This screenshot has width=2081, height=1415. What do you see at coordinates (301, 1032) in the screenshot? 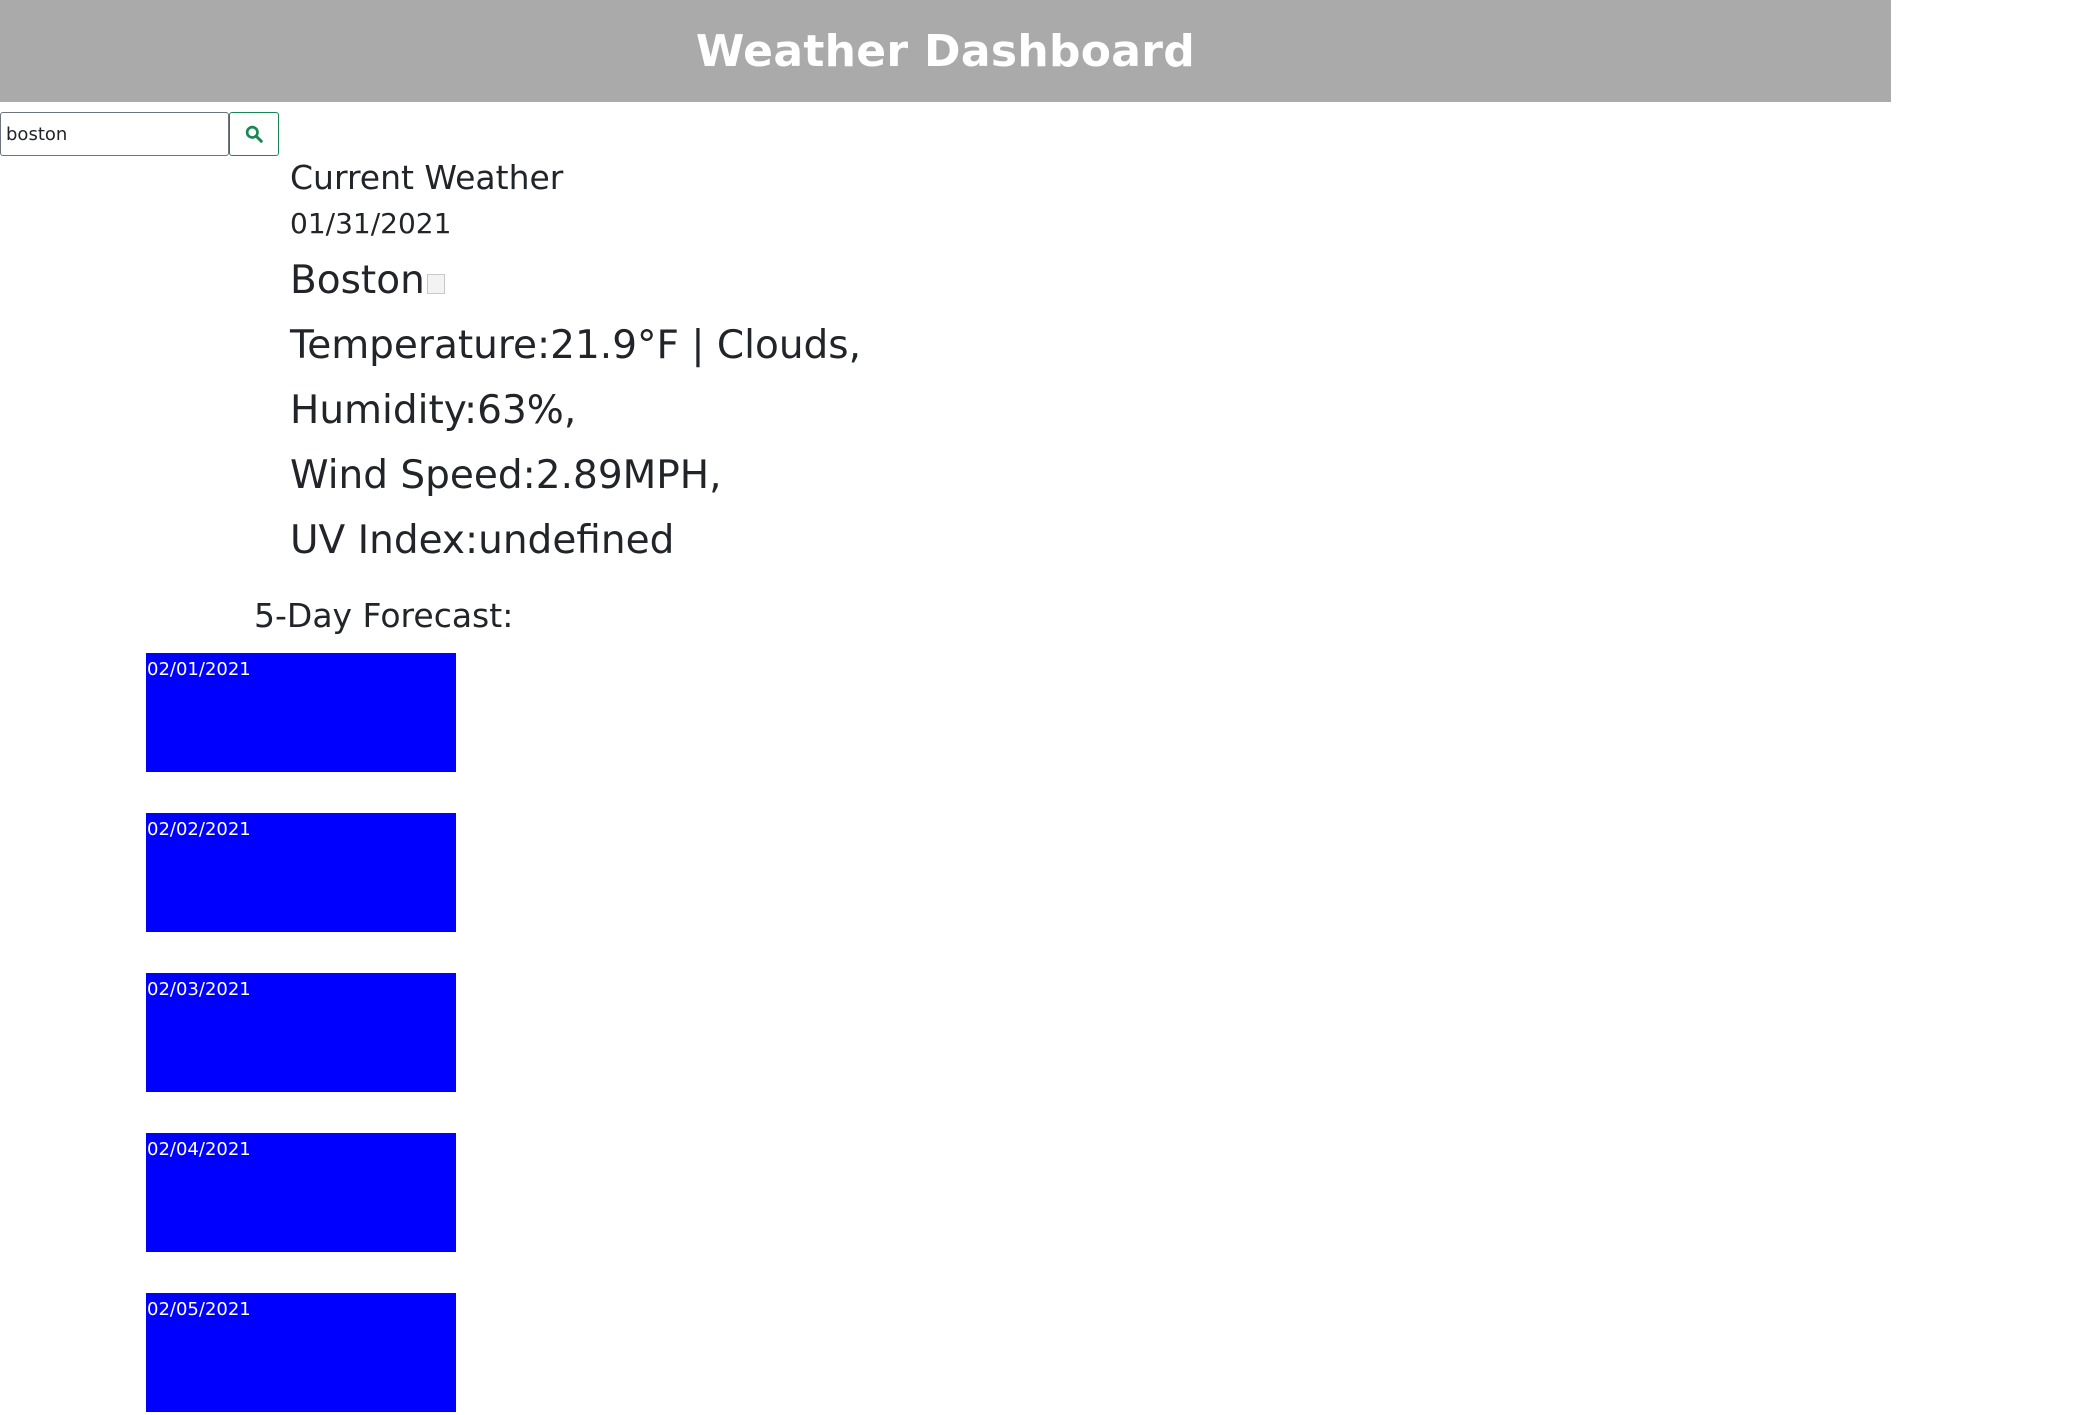
I see `forecast-card: 02/03/2021` at bounding box center [301, 1032].